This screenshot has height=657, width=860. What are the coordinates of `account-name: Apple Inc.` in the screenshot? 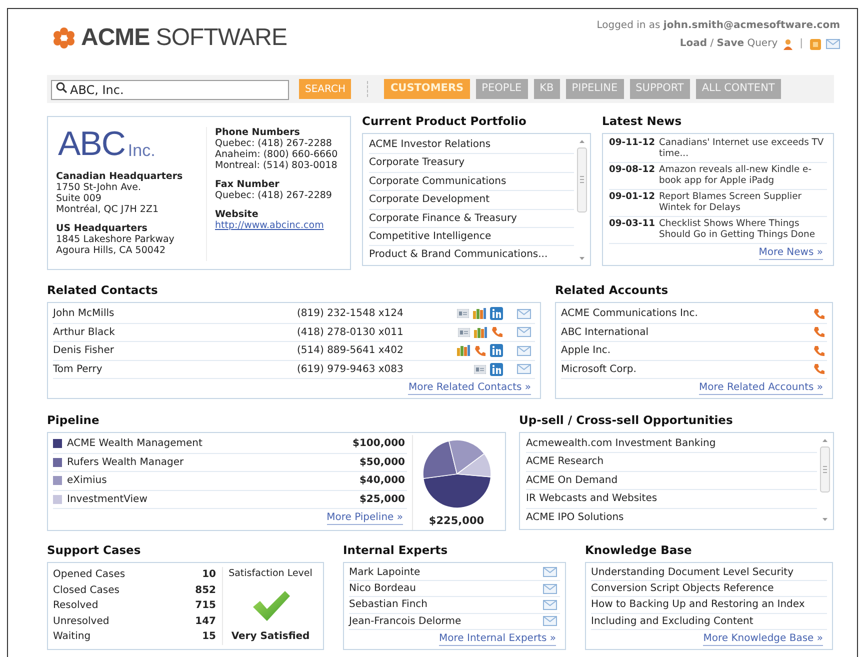 It's located at (586, 350).